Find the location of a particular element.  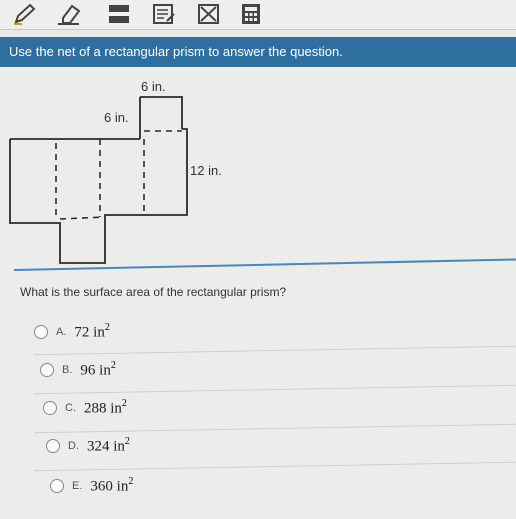

radio-e is located at coordinates (57, 486).